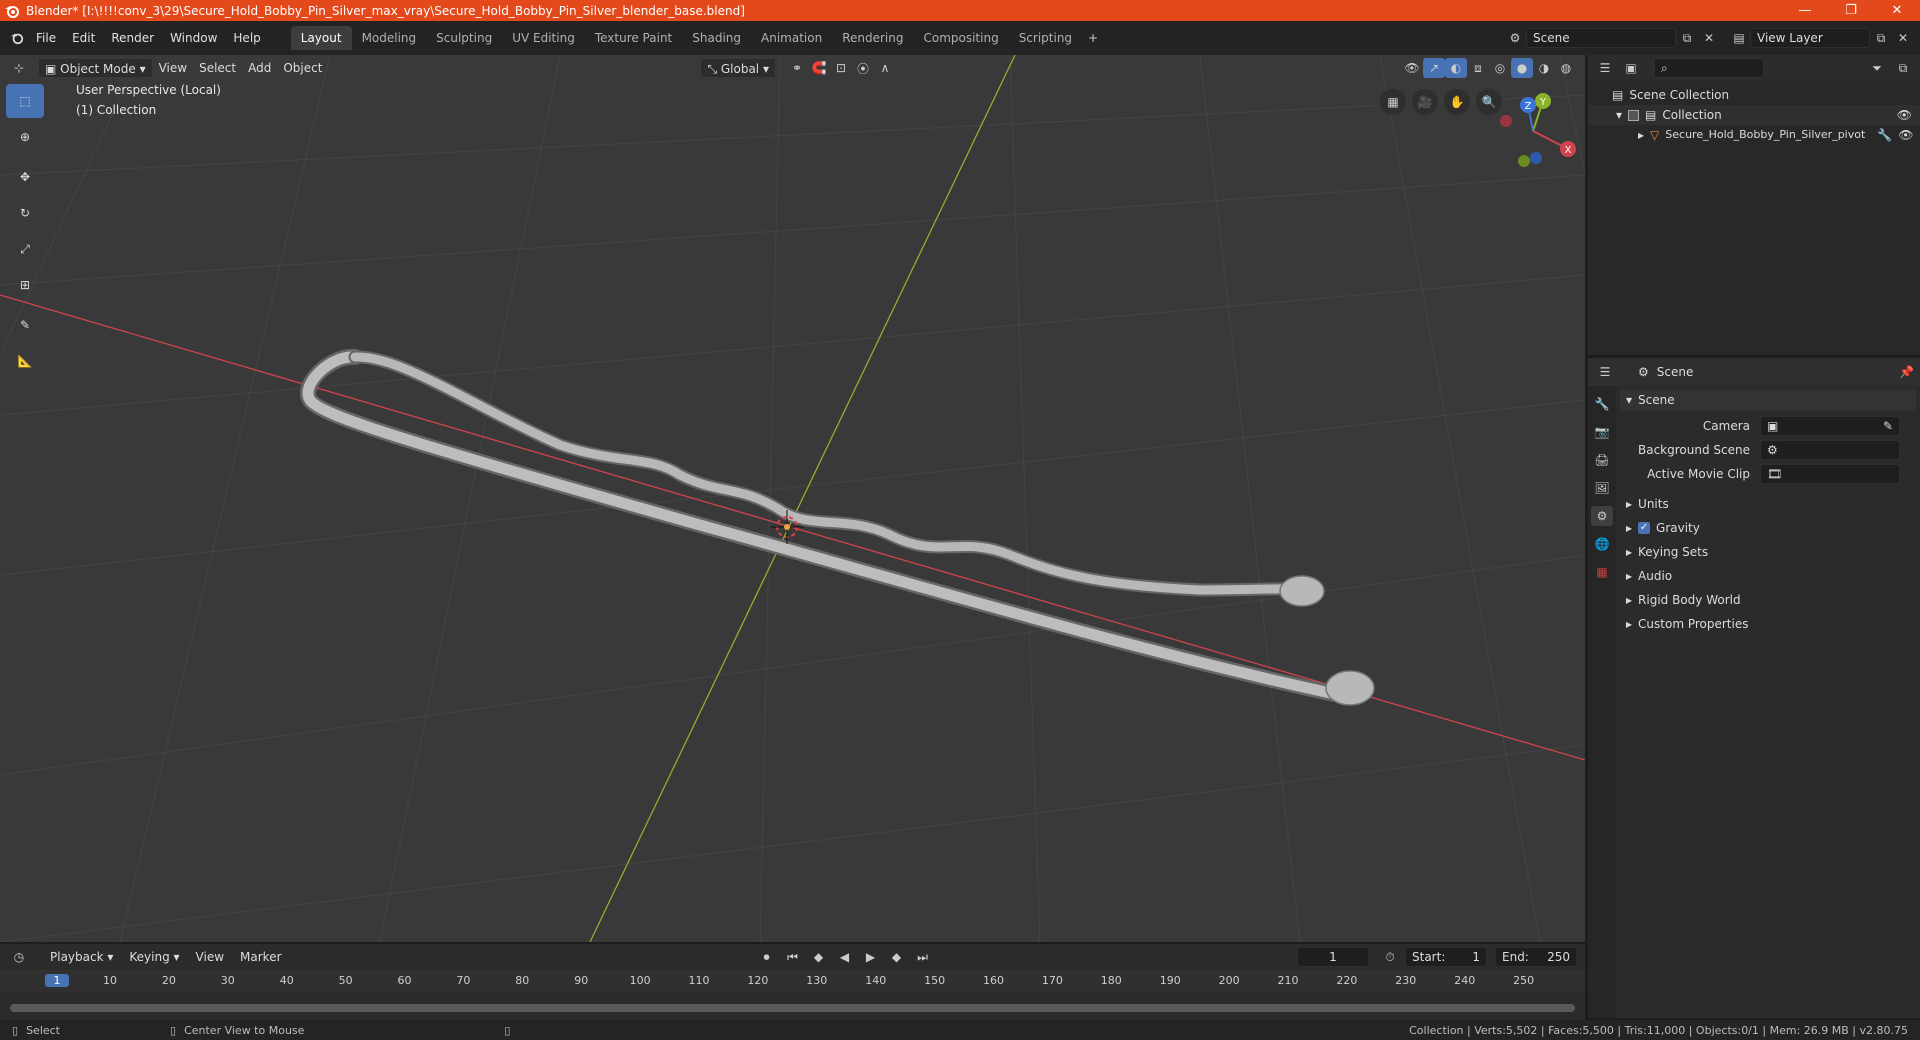  I want to click on transform-tool-icon: ⊞, so click(25, 285).